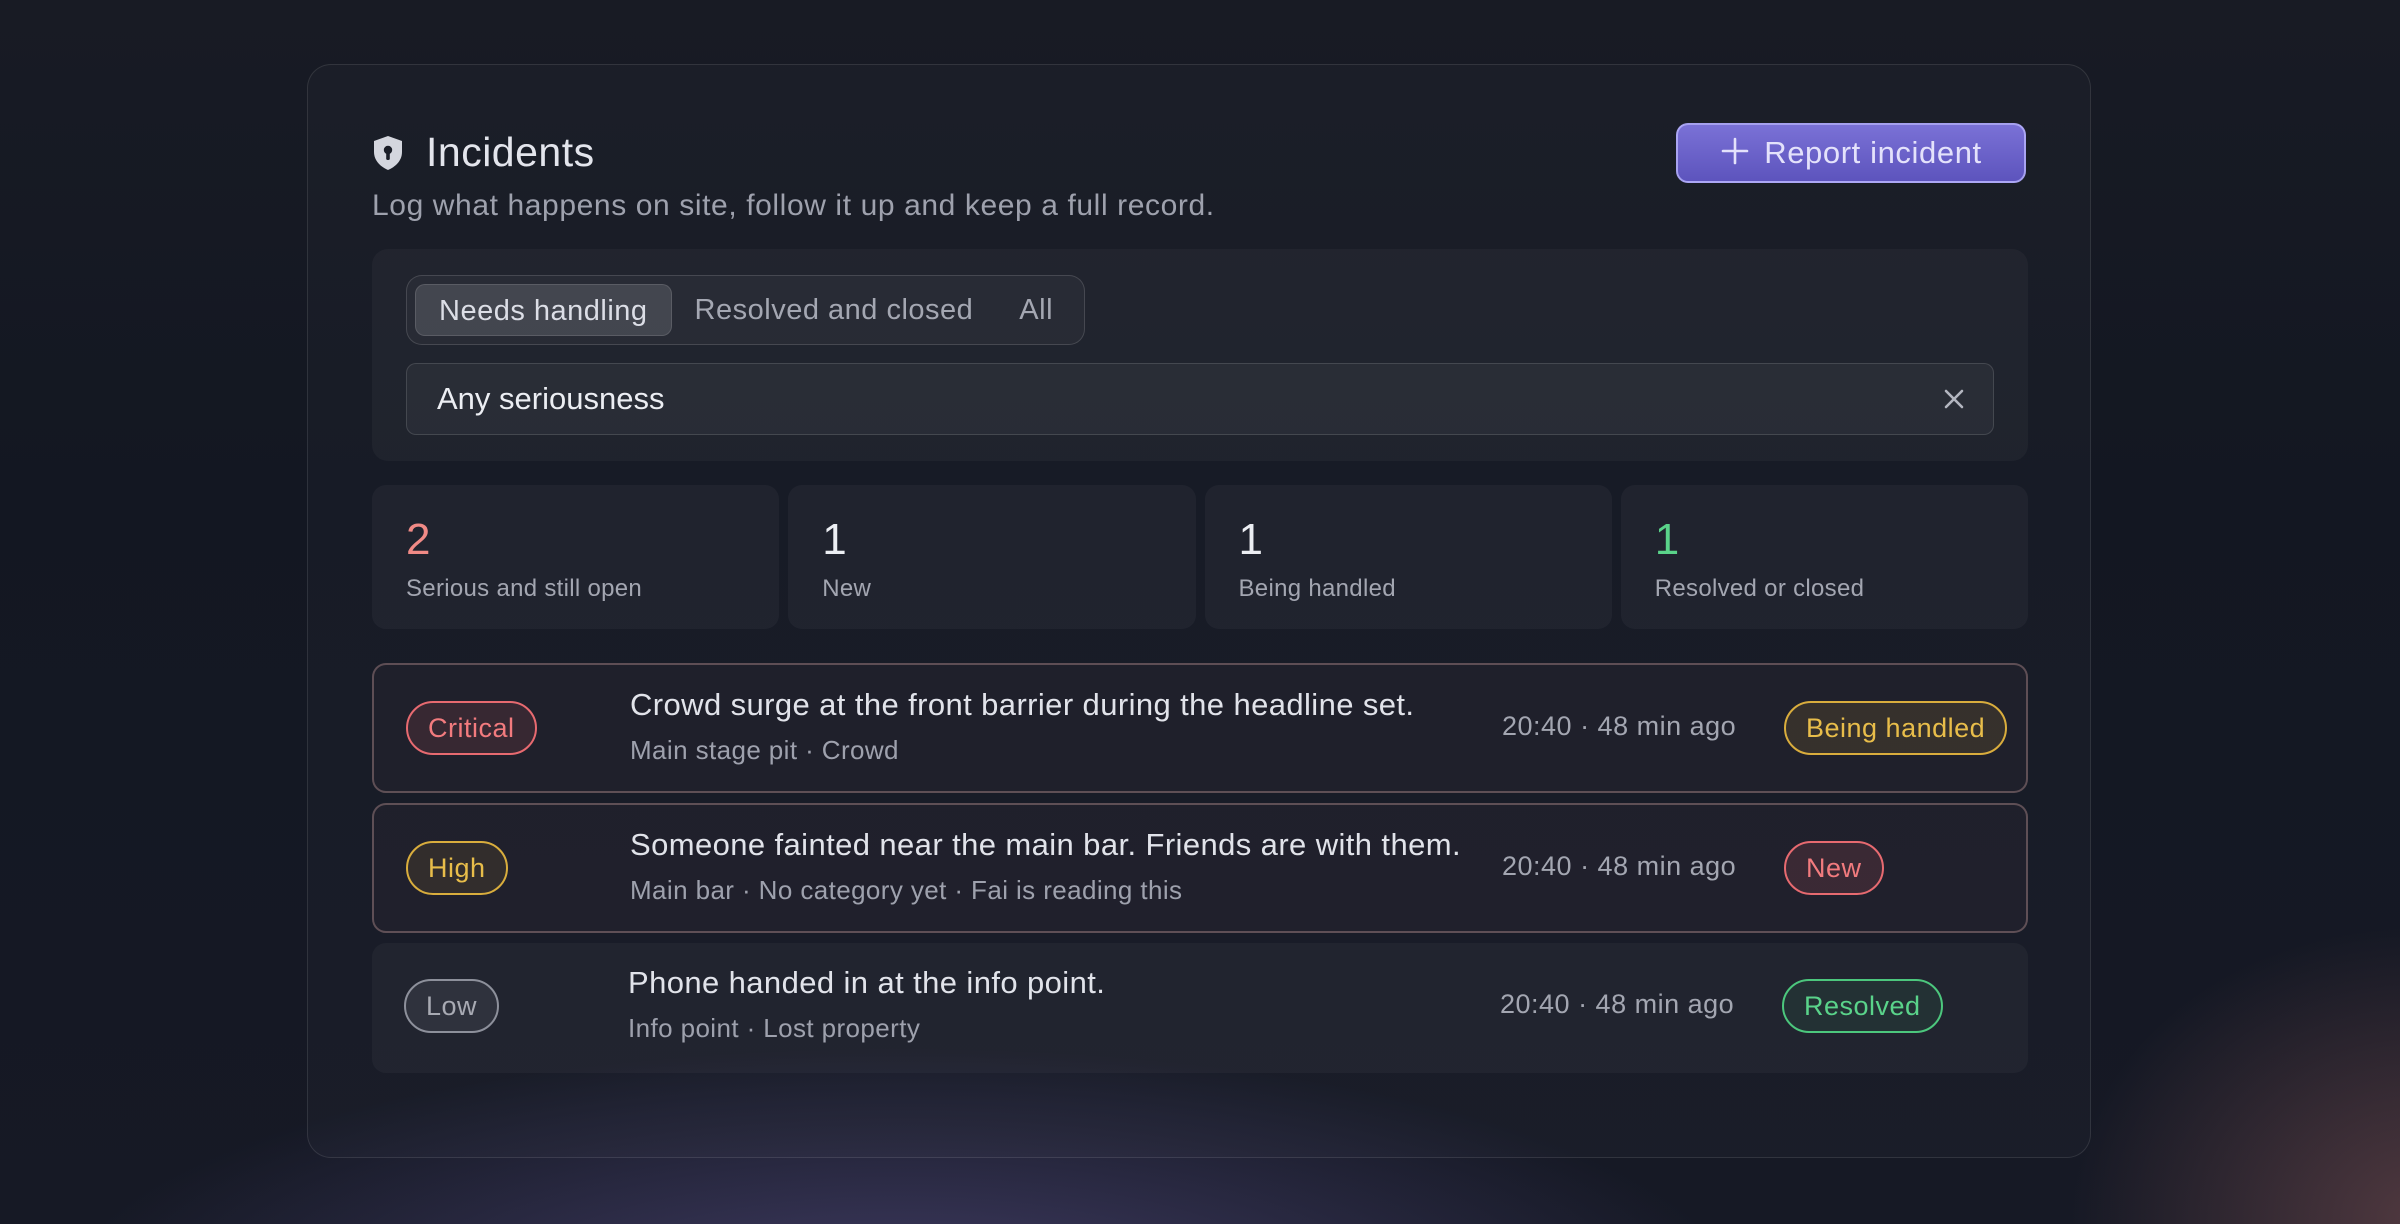 This screenshot has width=2400, height=1224. I want to click on report-incident-label: Report incident, so click(1873, 152).